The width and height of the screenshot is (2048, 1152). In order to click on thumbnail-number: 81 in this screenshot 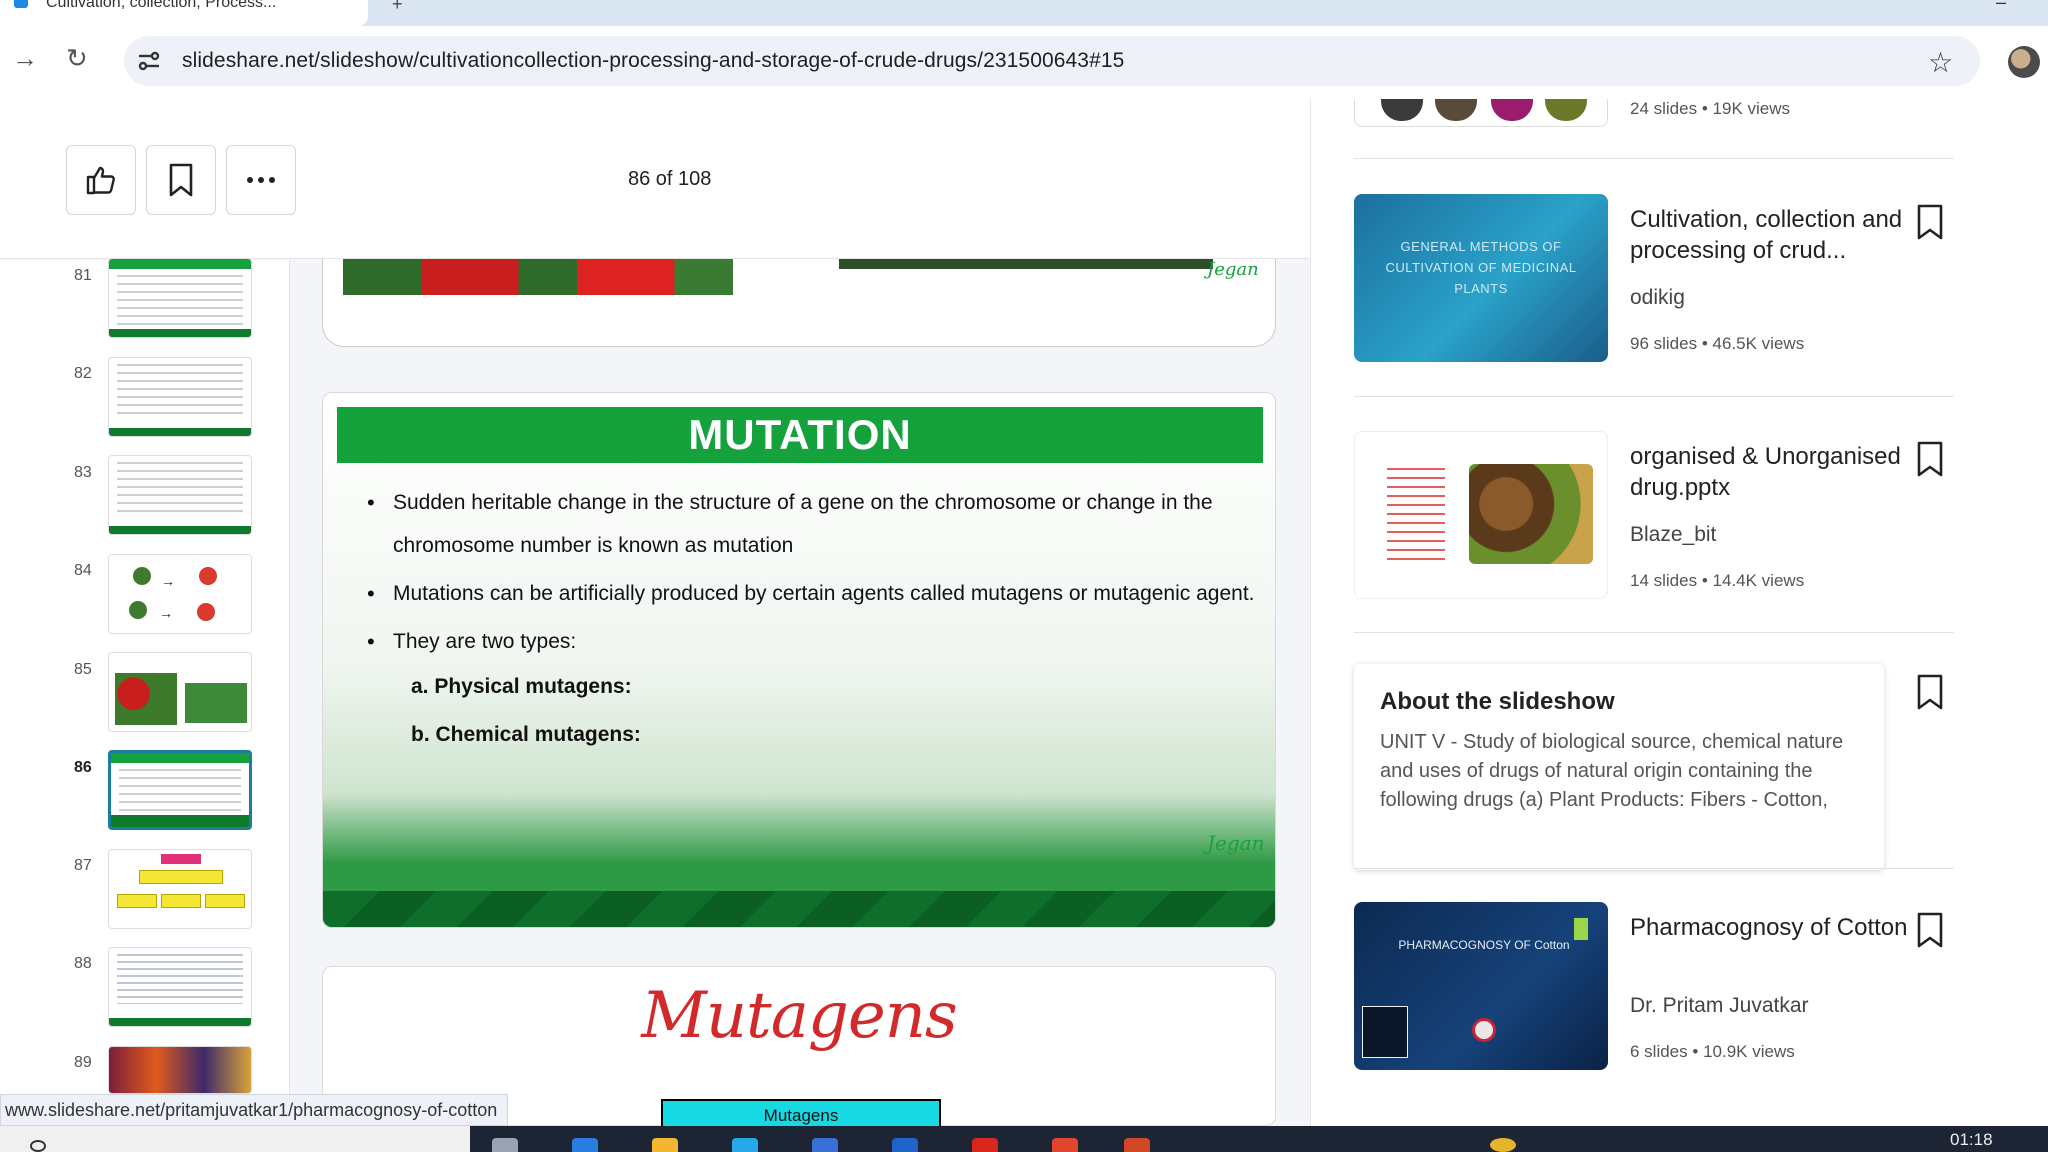, I will do `click(83, 275)`.